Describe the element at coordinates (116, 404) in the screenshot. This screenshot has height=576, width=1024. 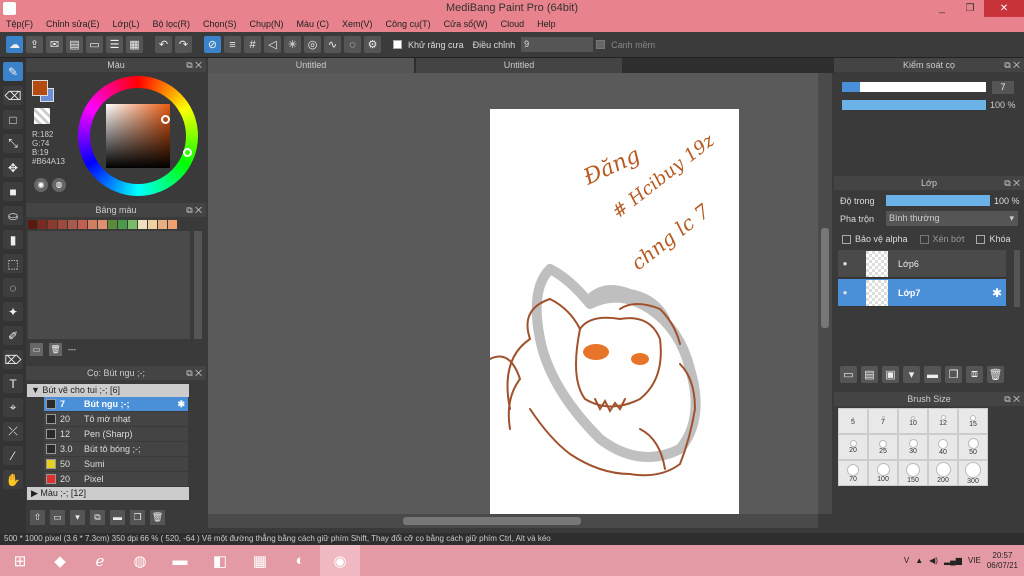
I see `brush-row: 7 Bút ngu ;-; ✱` at that location.